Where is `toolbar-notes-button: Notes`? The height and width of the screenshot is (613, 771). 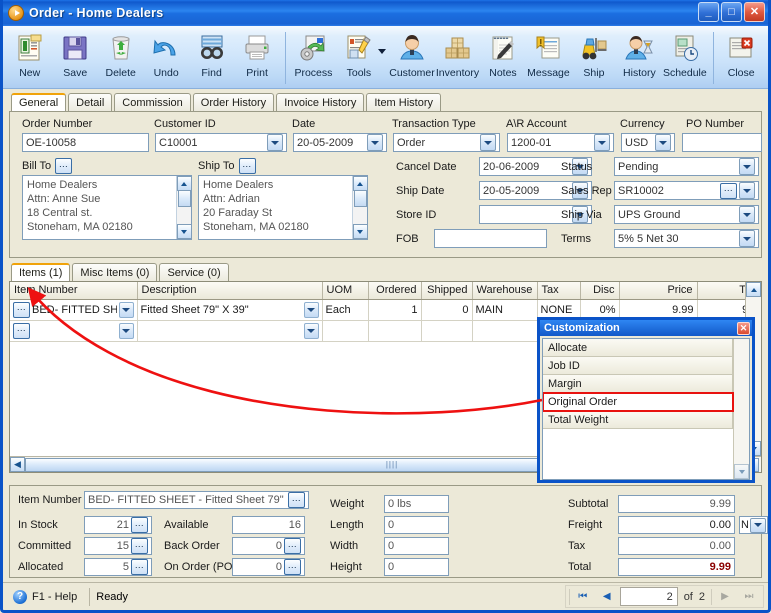 toolbar-notes-button: Notes is located at coordinates (502, 58).